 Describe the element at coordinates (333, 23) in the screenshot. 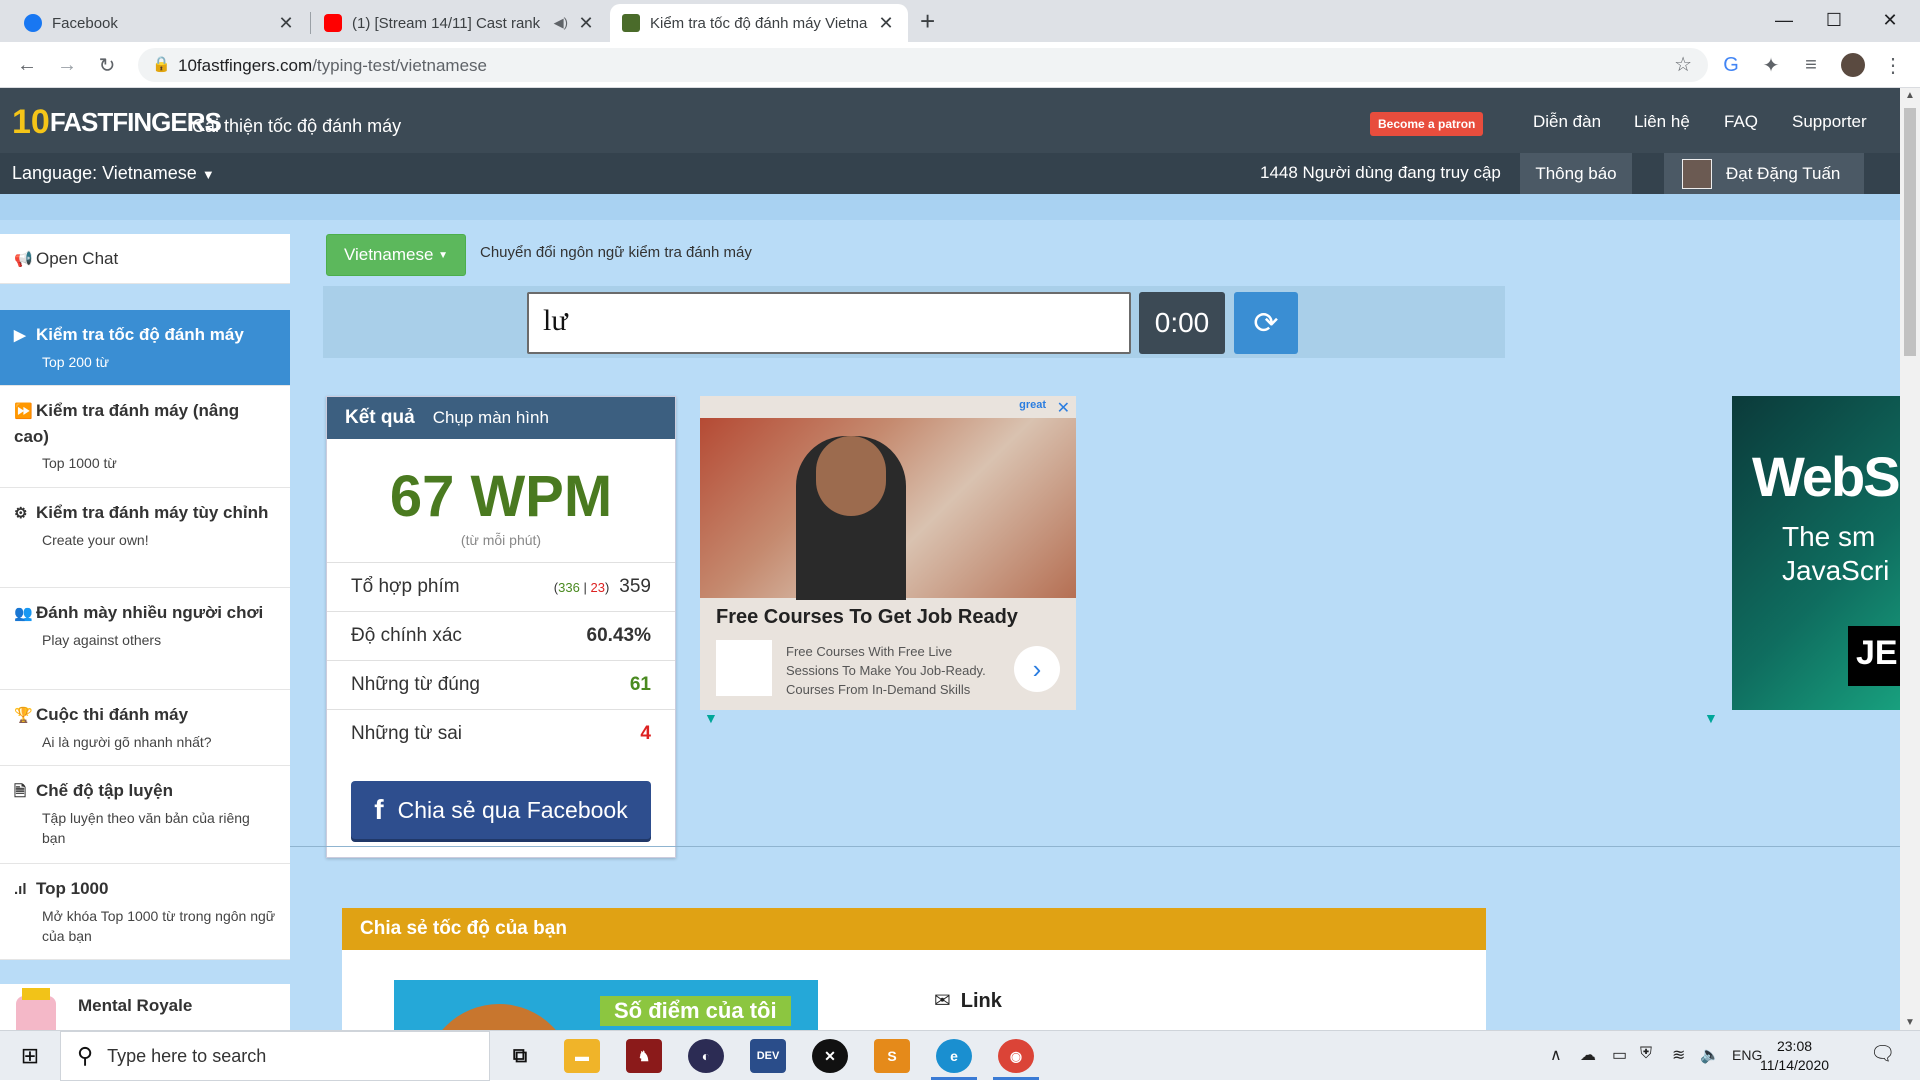

I see `youtube-icon` at that location.